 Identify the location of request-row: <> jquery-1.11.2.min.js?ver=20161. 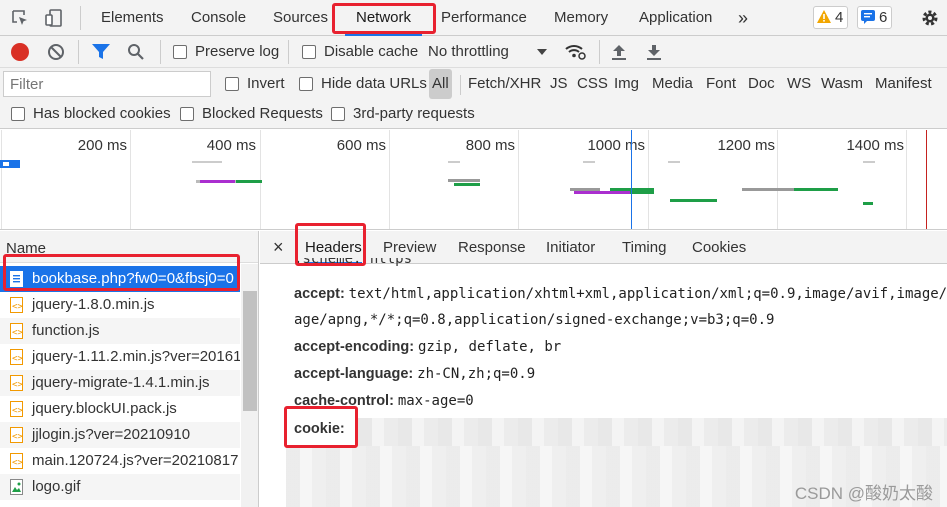
(120, 357).